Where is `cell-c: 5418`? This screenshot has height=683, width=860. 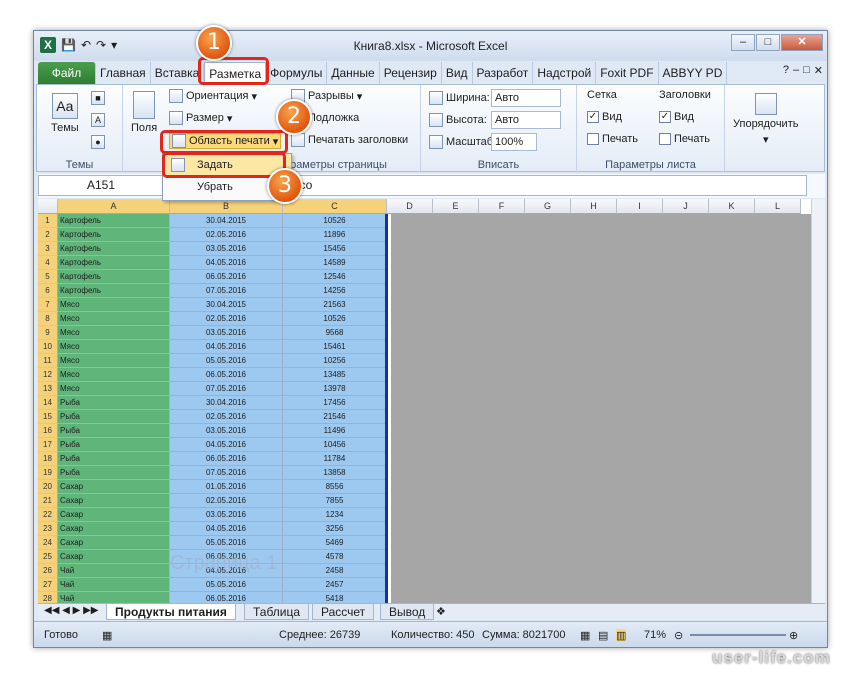 cell-c: 5418 is located at coordinates (335, 597).